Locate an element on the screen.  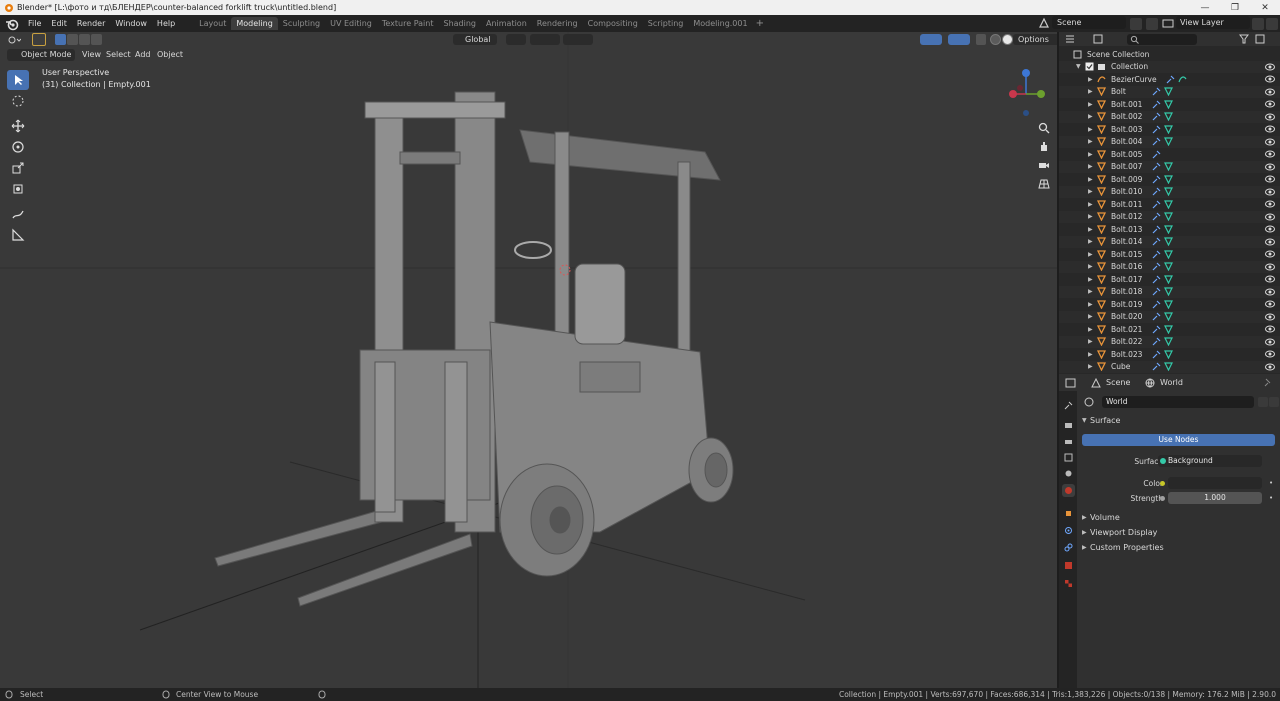
outliner-item: ▶ Bolt.001 is located at coordinates (1169, 104).